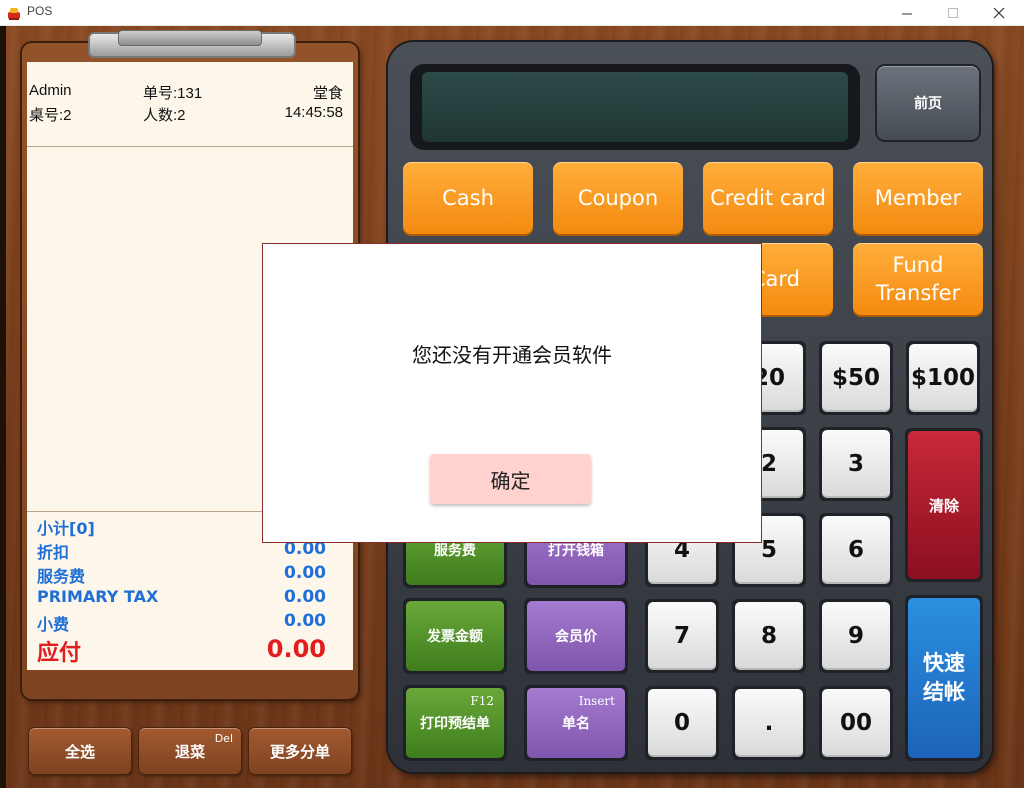 This screenshot has height=788, width=1024. I want to click on close-button, so click(999, 13).